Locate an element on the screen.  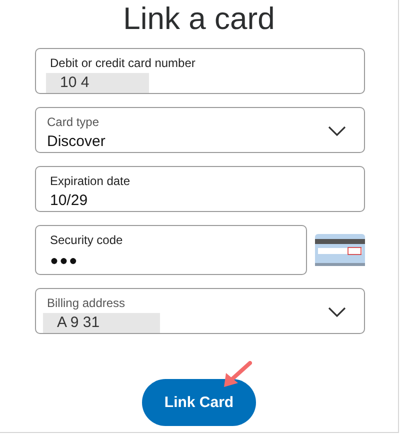
field-value: ●●● is located at coordinates (64, 260).